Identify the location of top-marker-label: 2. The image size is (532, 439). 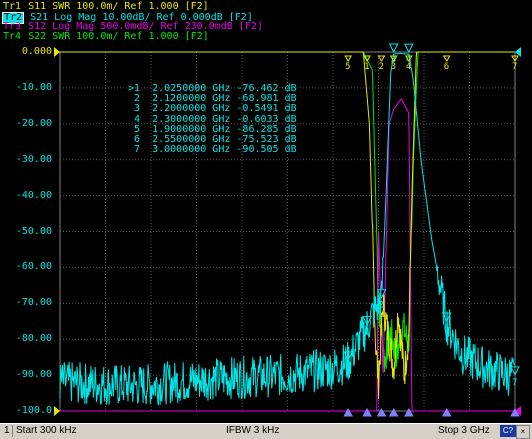
(381, 67).